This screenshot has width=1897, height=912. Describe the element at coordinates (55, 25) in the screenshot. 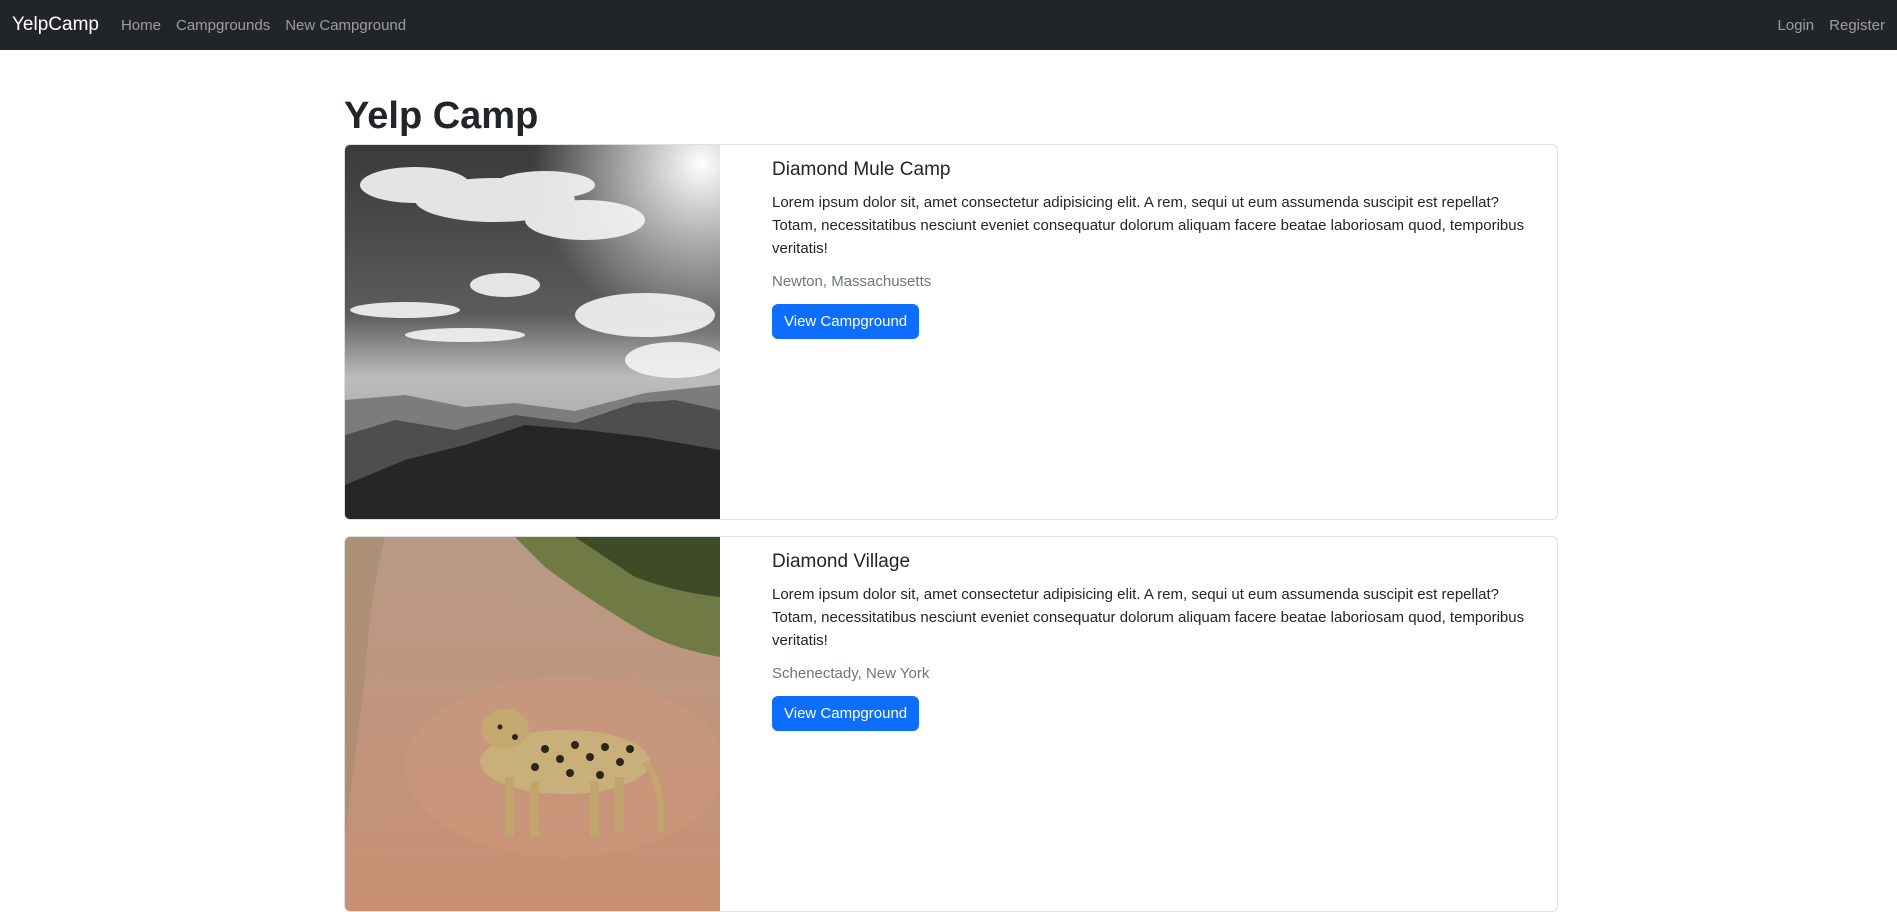

I see `brand-link: YelpCamp` at that location.